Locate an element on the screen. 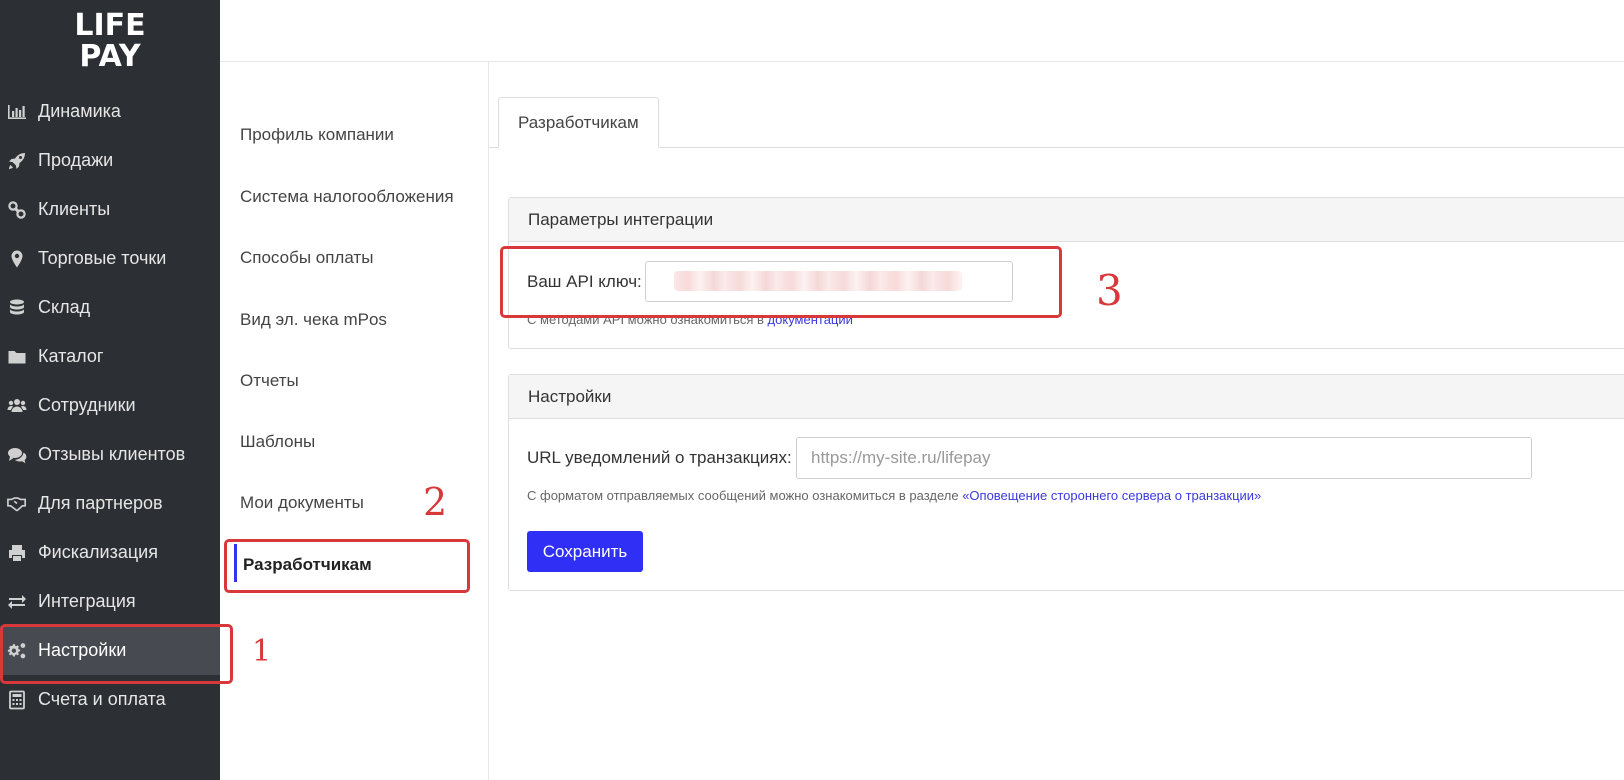 This screenshot has height=780, width=1624. sidebar-item-label: Фискализация is located at coordinates (98, 552).